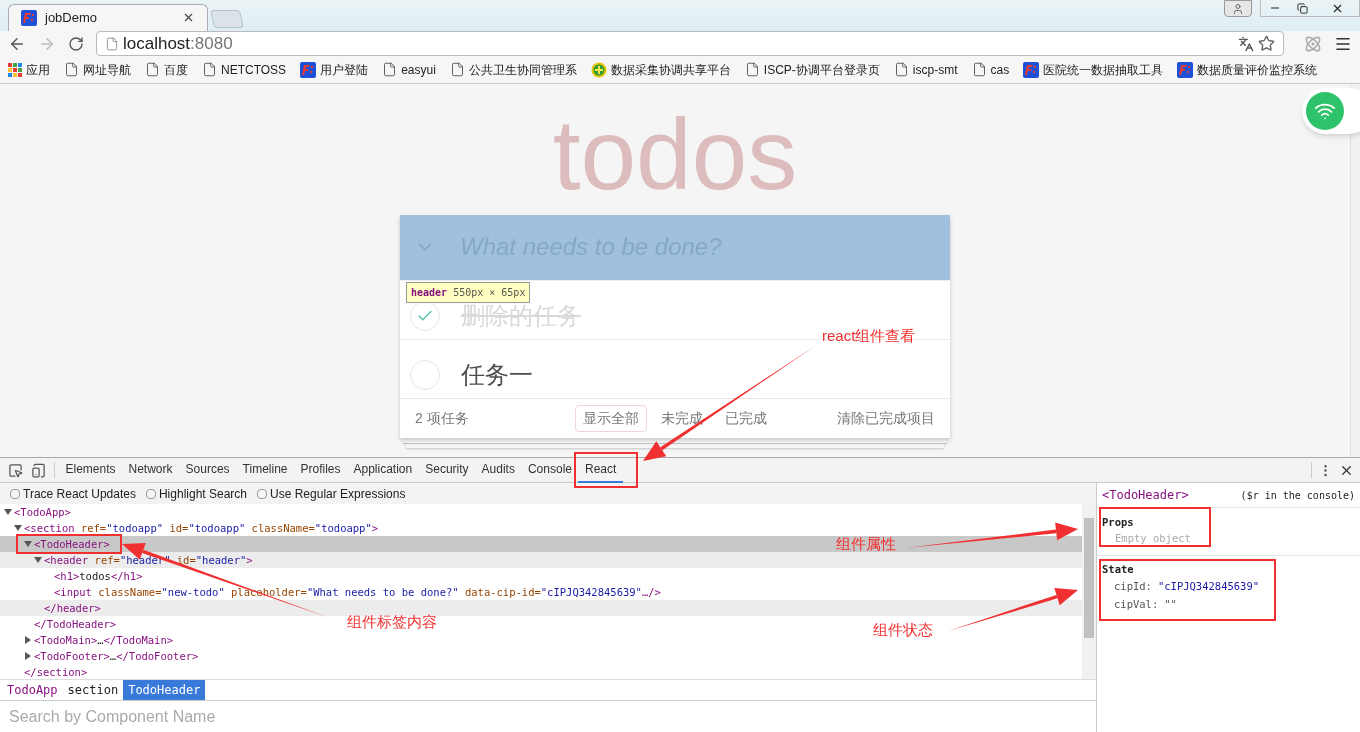  I want to click on reload-icon, so click(76, 43).